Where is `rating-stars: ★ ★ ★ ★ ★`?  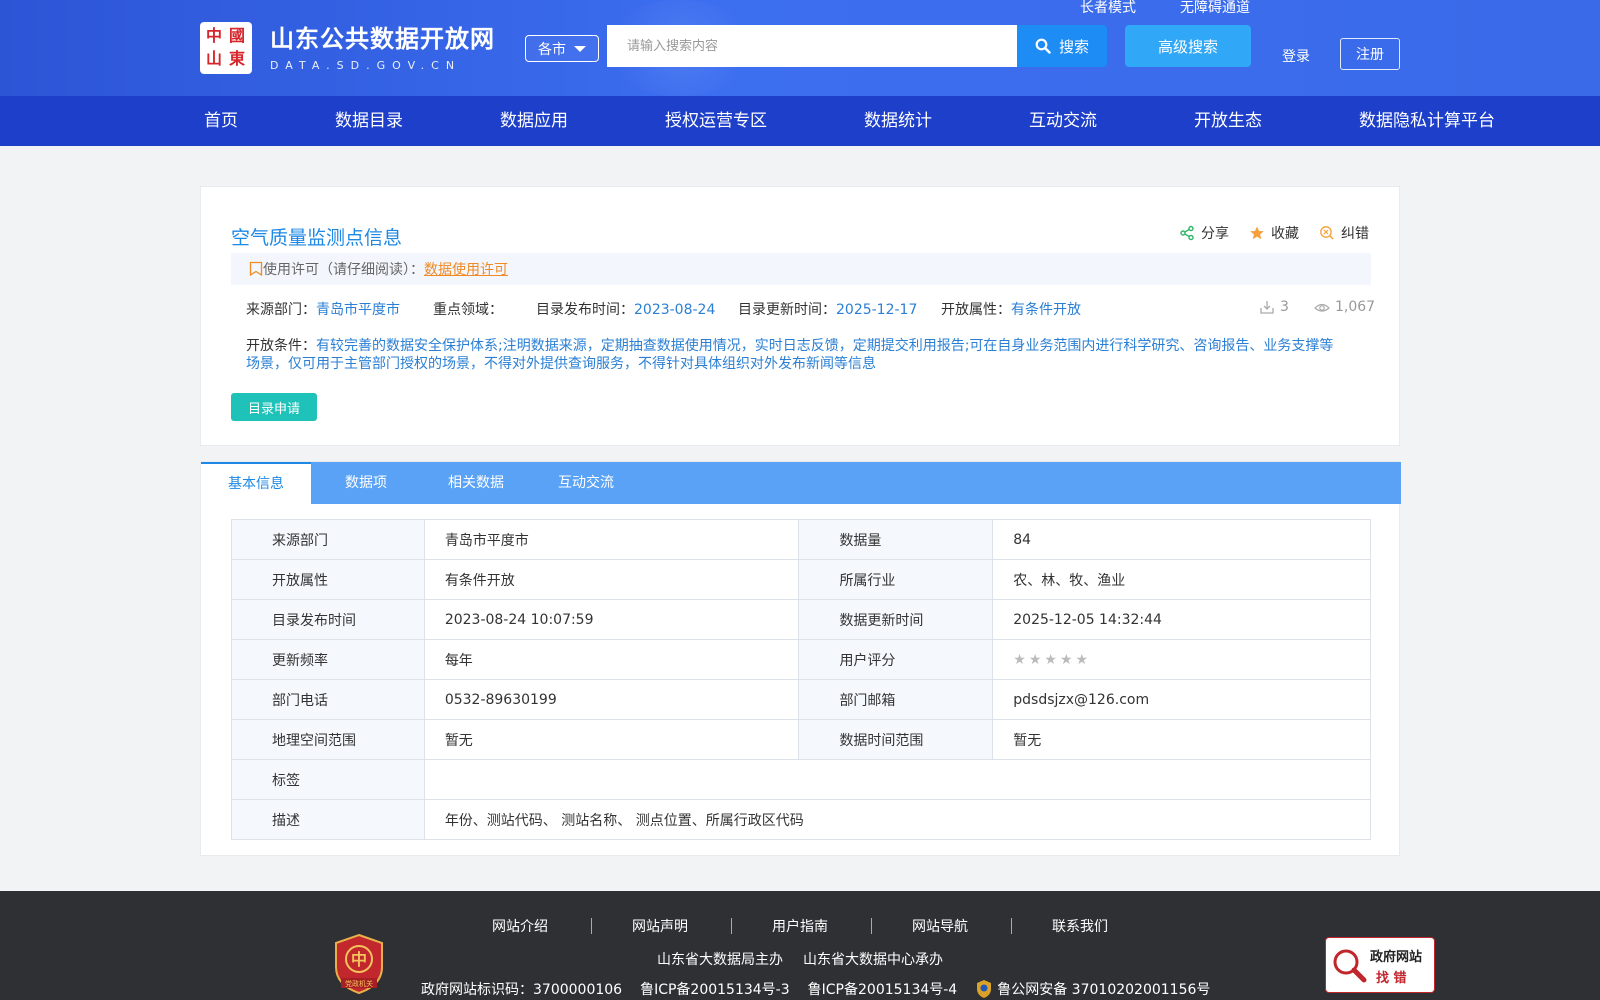
rating-stars: ★ ★ ★ ★ ★ is located at coordinates (1050, 660).